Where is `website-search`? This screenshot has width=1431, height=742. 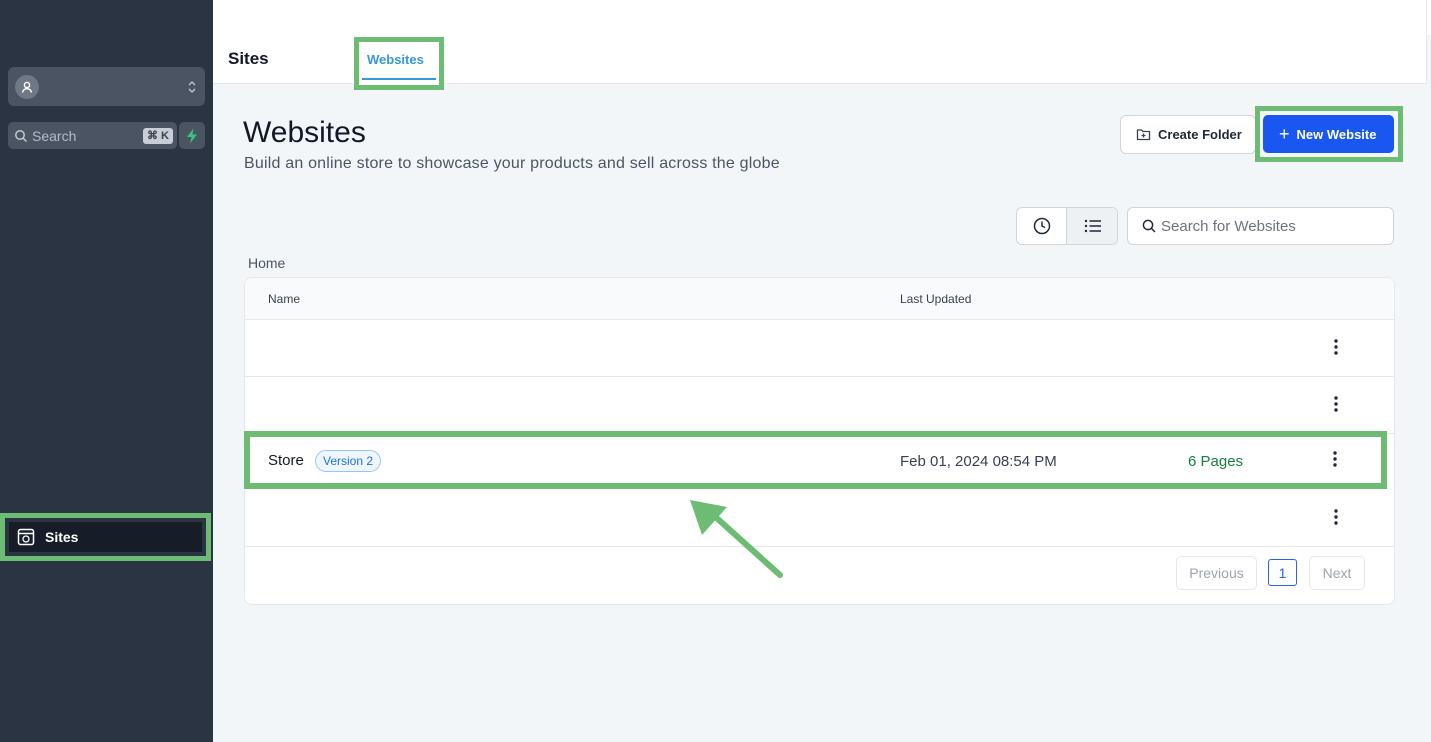
website-search is located at coordinates (1260, 226).